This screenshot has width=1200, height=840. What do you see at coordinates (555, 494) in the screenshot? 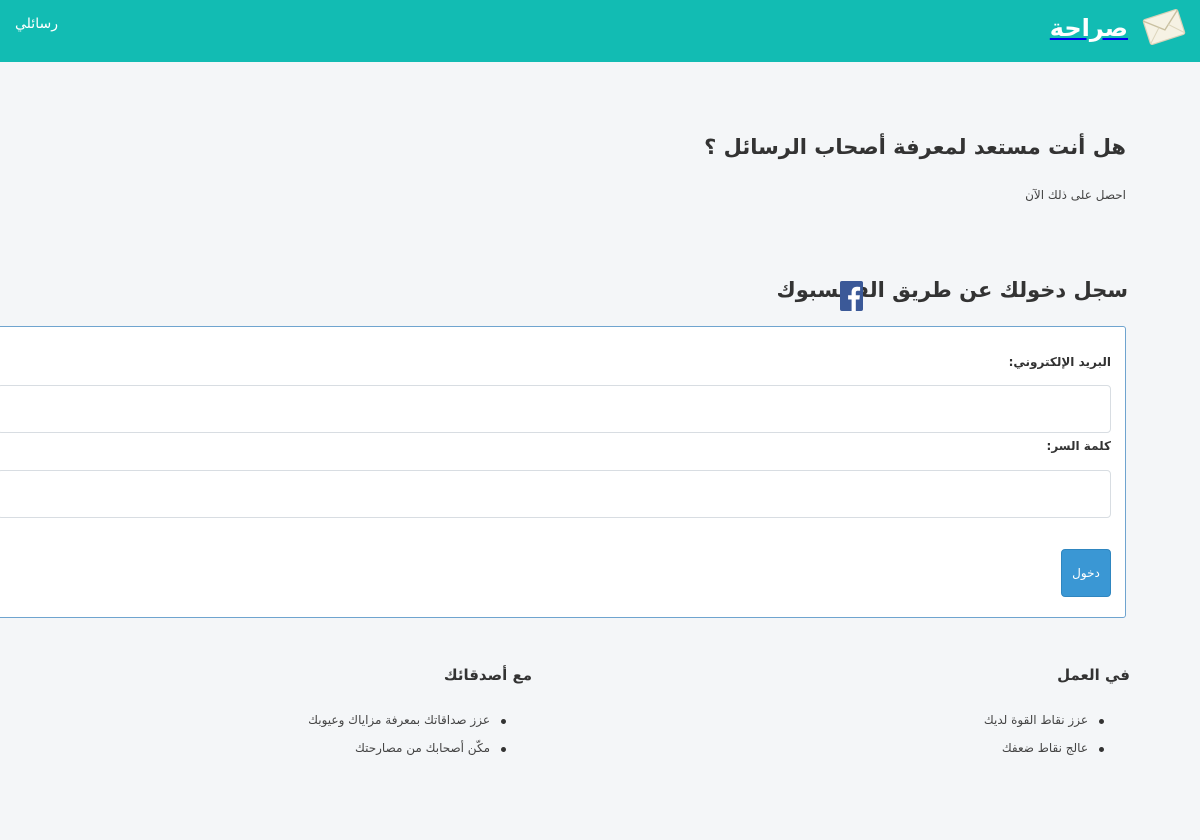
I see `password-field` at bounding box center [555, 494].